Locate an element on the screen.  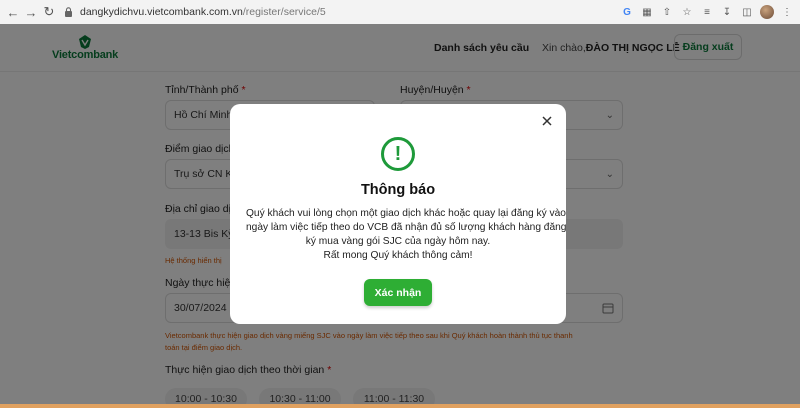
back-icon: ← is located at coordinates (13, 12).